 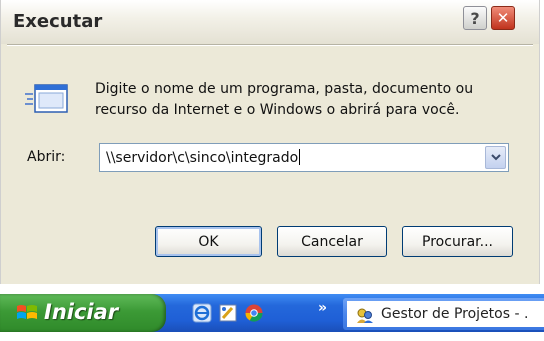 I want to click on ok-button: OK, so click(x=208, y=241).